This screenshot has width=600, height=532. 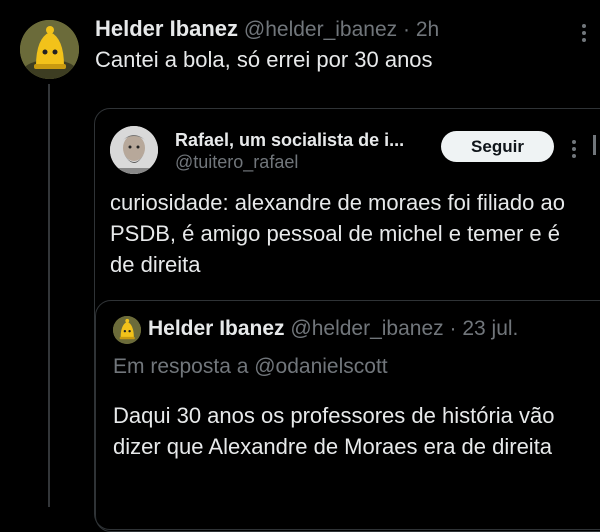 I want to click on reply-to-label: Em resposta a @odanielscott, so click(x=250, y=367).